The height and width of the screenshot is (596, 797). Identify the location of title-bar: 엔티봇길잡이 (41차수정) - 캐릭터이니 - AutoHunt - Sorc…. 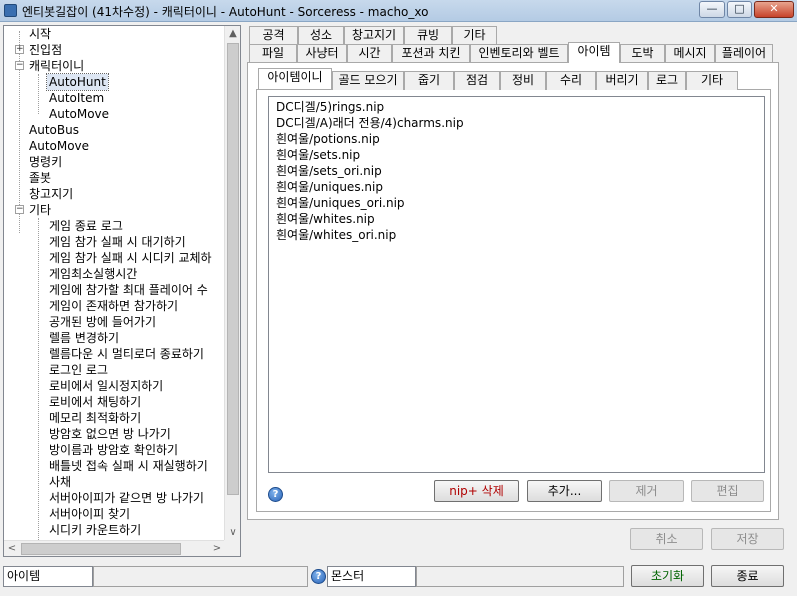
(398, 11).